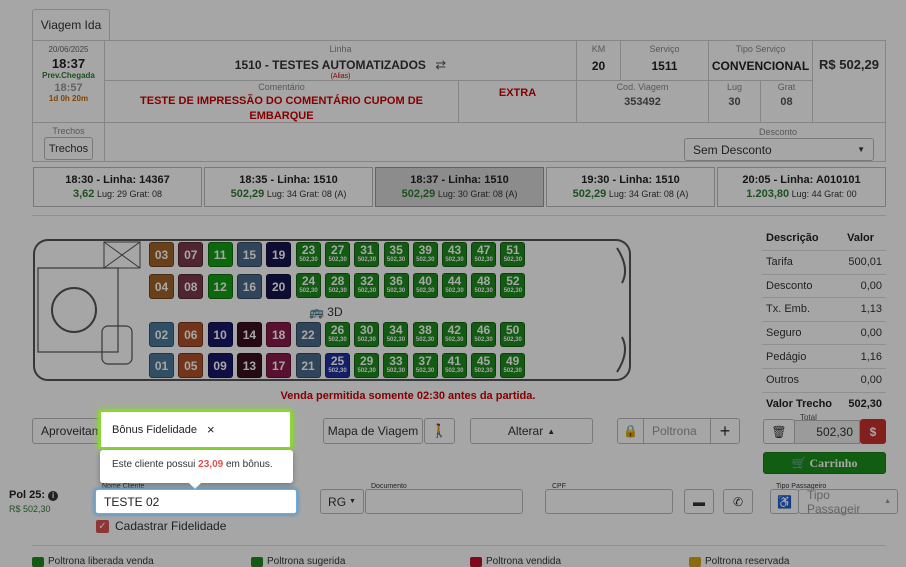 The height and width of the screenshot is (567, 906). Describe the element at coordinates (664, 49) in the screenshot. I see `servico-label: Serviço` at that location.